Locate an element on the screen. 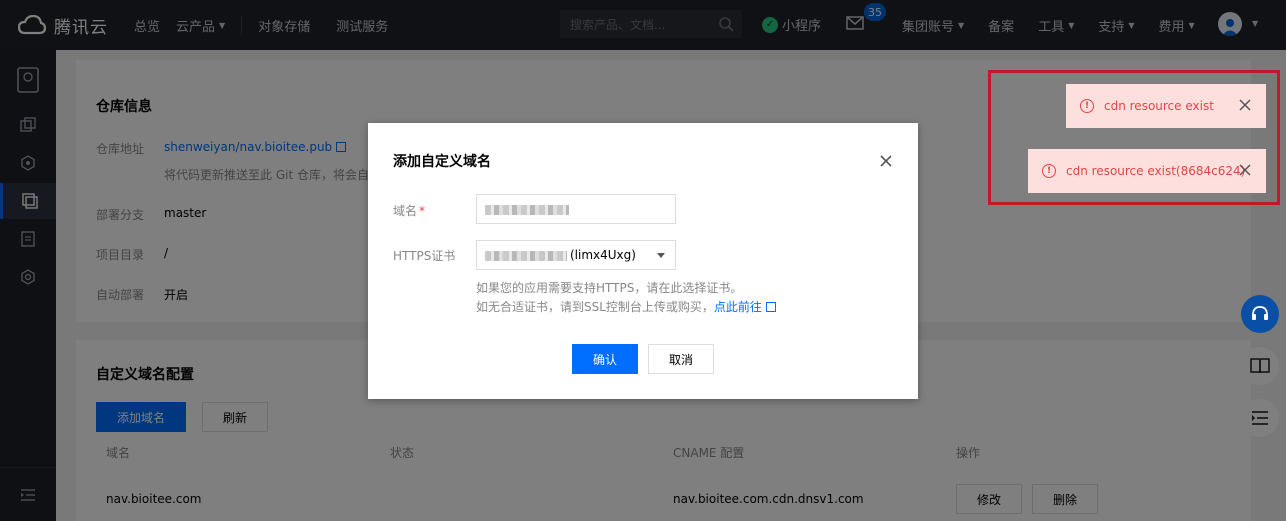 The height and width of the screenshot is (521, 1286). redacted-cert-text is located at coordinates (526, 256).